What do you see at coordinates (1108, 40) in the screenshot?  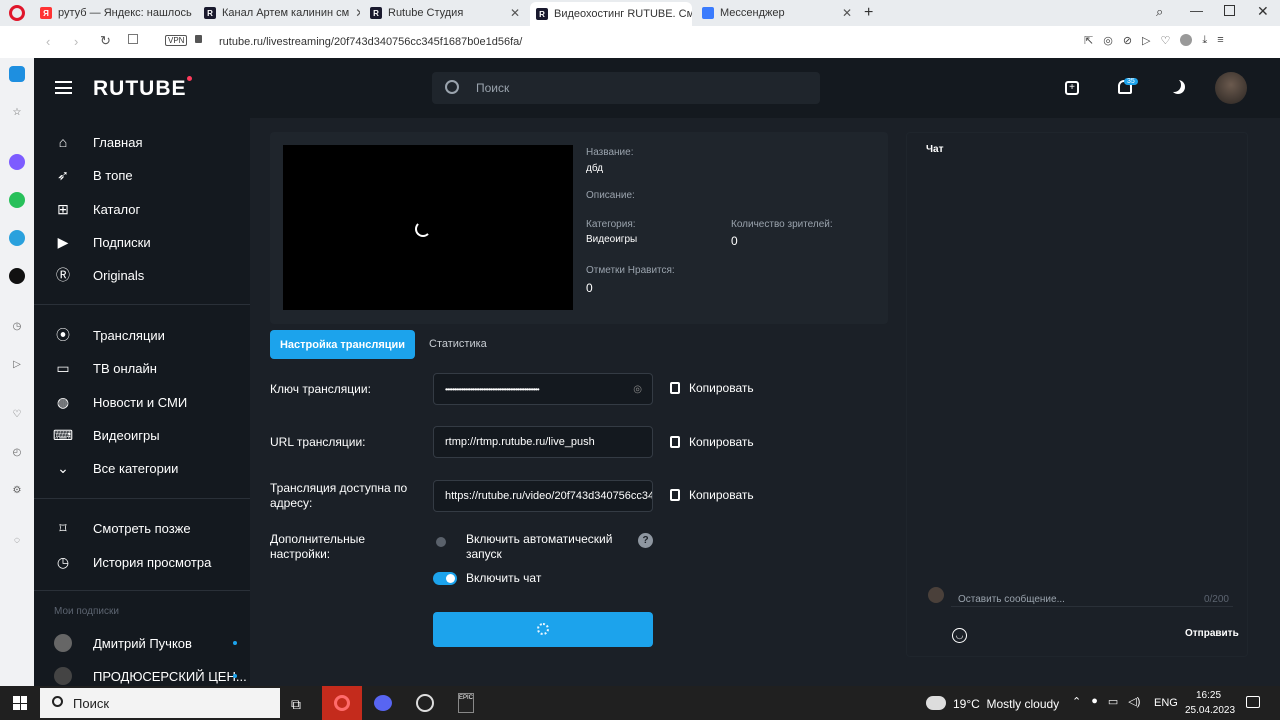 I see `snapshot-icon: ◎` at bounding box center [1108, 40].